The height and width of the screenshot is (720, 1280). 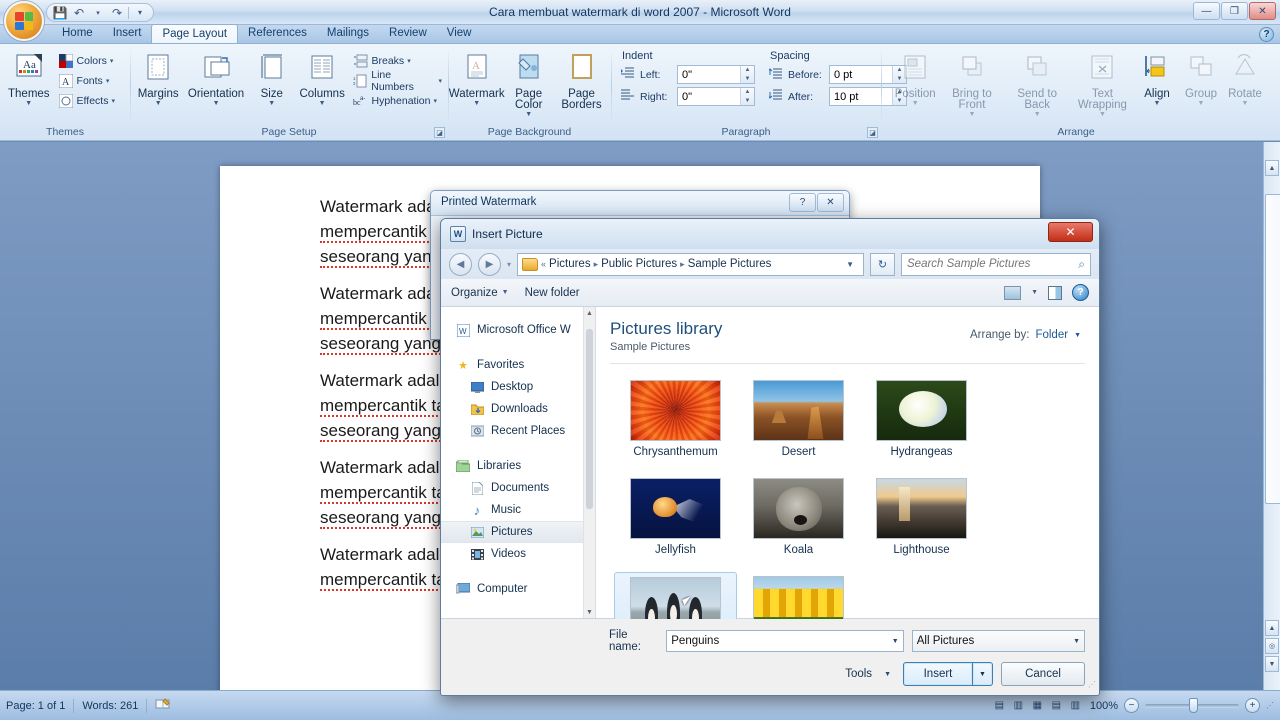 I want to click on theme-fonts-button: A Fonts ▾, so click(x=86, y=81).